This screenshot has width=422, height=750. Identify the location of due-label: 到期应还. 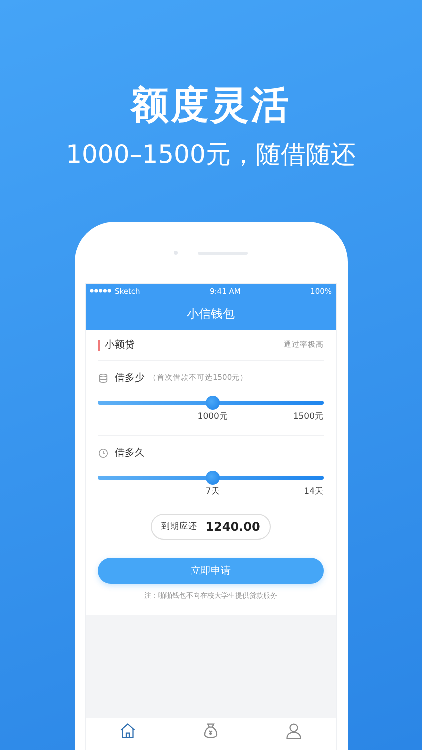
(180, 527).